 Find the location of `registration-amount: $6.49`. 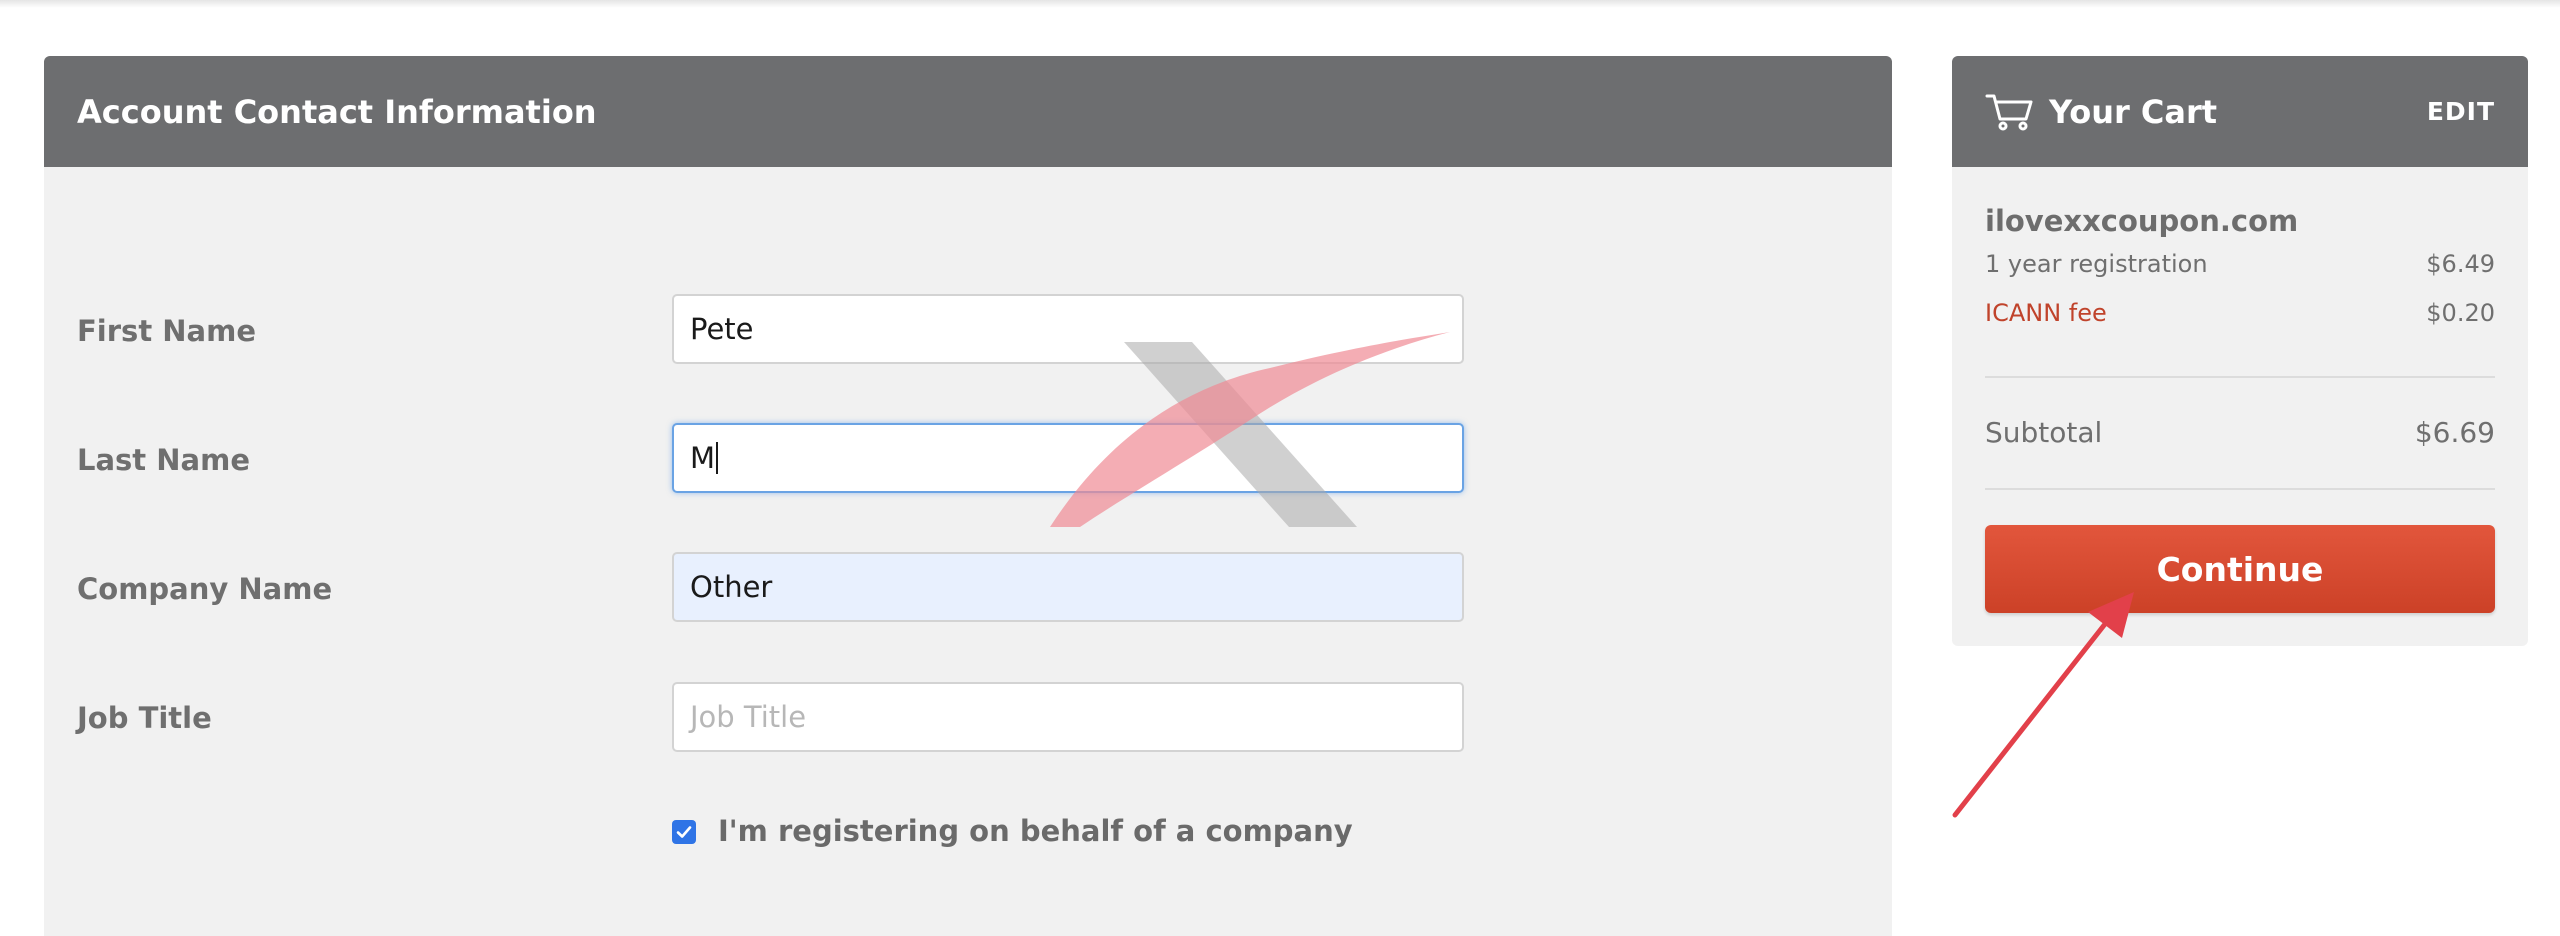

registration-amount: $6.49 is located at coordinates (2460, 264).